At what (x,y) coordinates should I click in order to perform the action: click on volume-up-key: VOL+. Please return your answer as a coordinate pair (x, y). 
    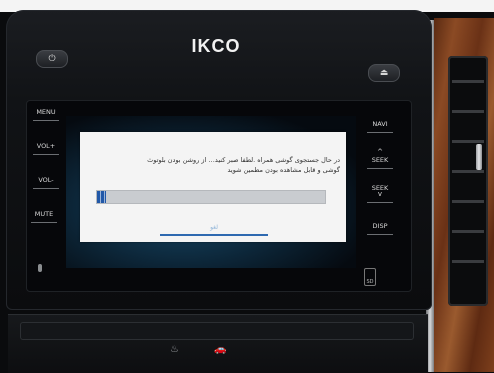
    Looking at the image, I should click on (46, 148).